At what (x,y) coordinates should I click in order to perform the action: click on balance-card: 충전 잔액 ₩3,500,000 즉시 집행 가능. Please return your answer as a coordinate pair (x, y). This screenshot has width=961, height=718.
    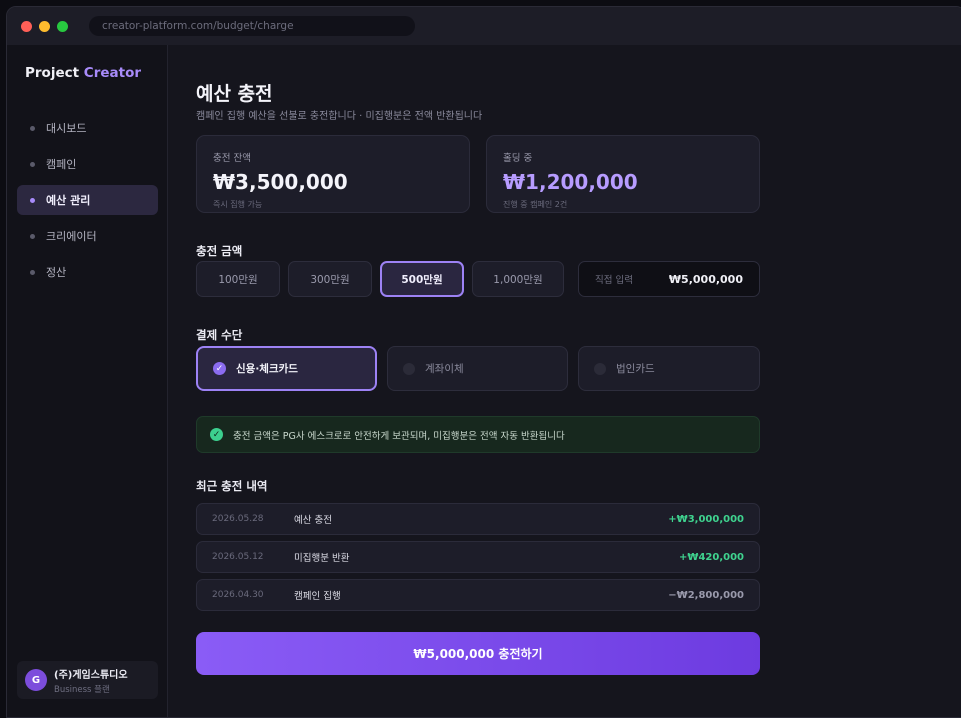
    Looking at the image, I should click on (333, 174).